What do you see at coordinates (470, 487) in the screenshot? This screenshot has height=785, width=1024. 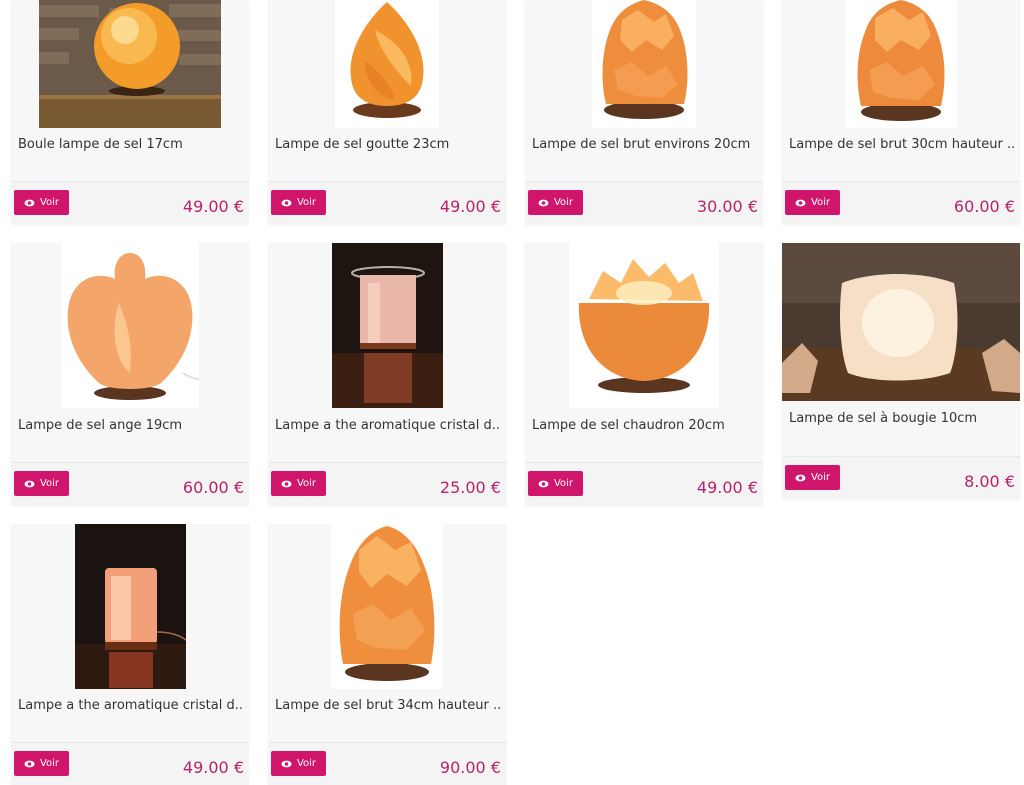 I see `product-price: 25.00 €` at bounding box center [470, 487].